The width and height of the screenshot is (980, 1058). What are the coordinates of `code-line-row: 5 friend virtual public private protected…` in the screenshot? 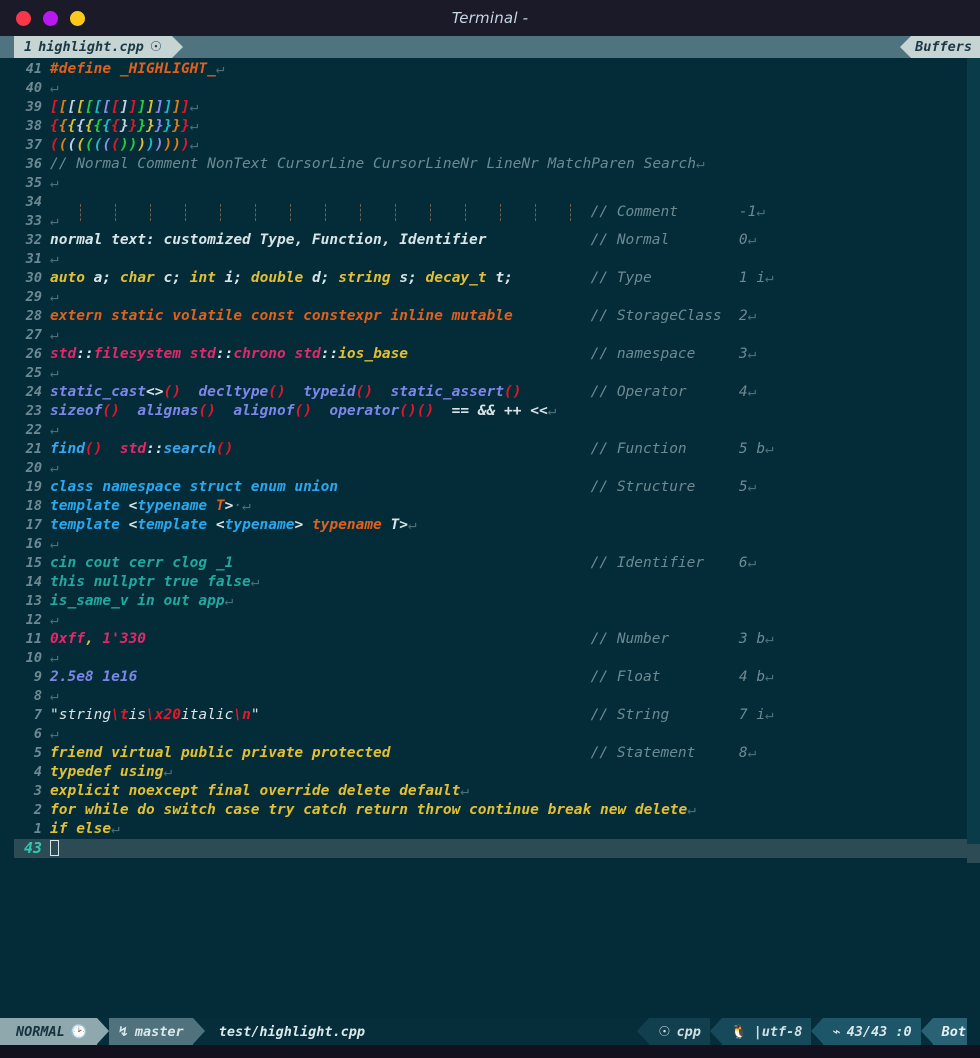 It's located at (497, 753).